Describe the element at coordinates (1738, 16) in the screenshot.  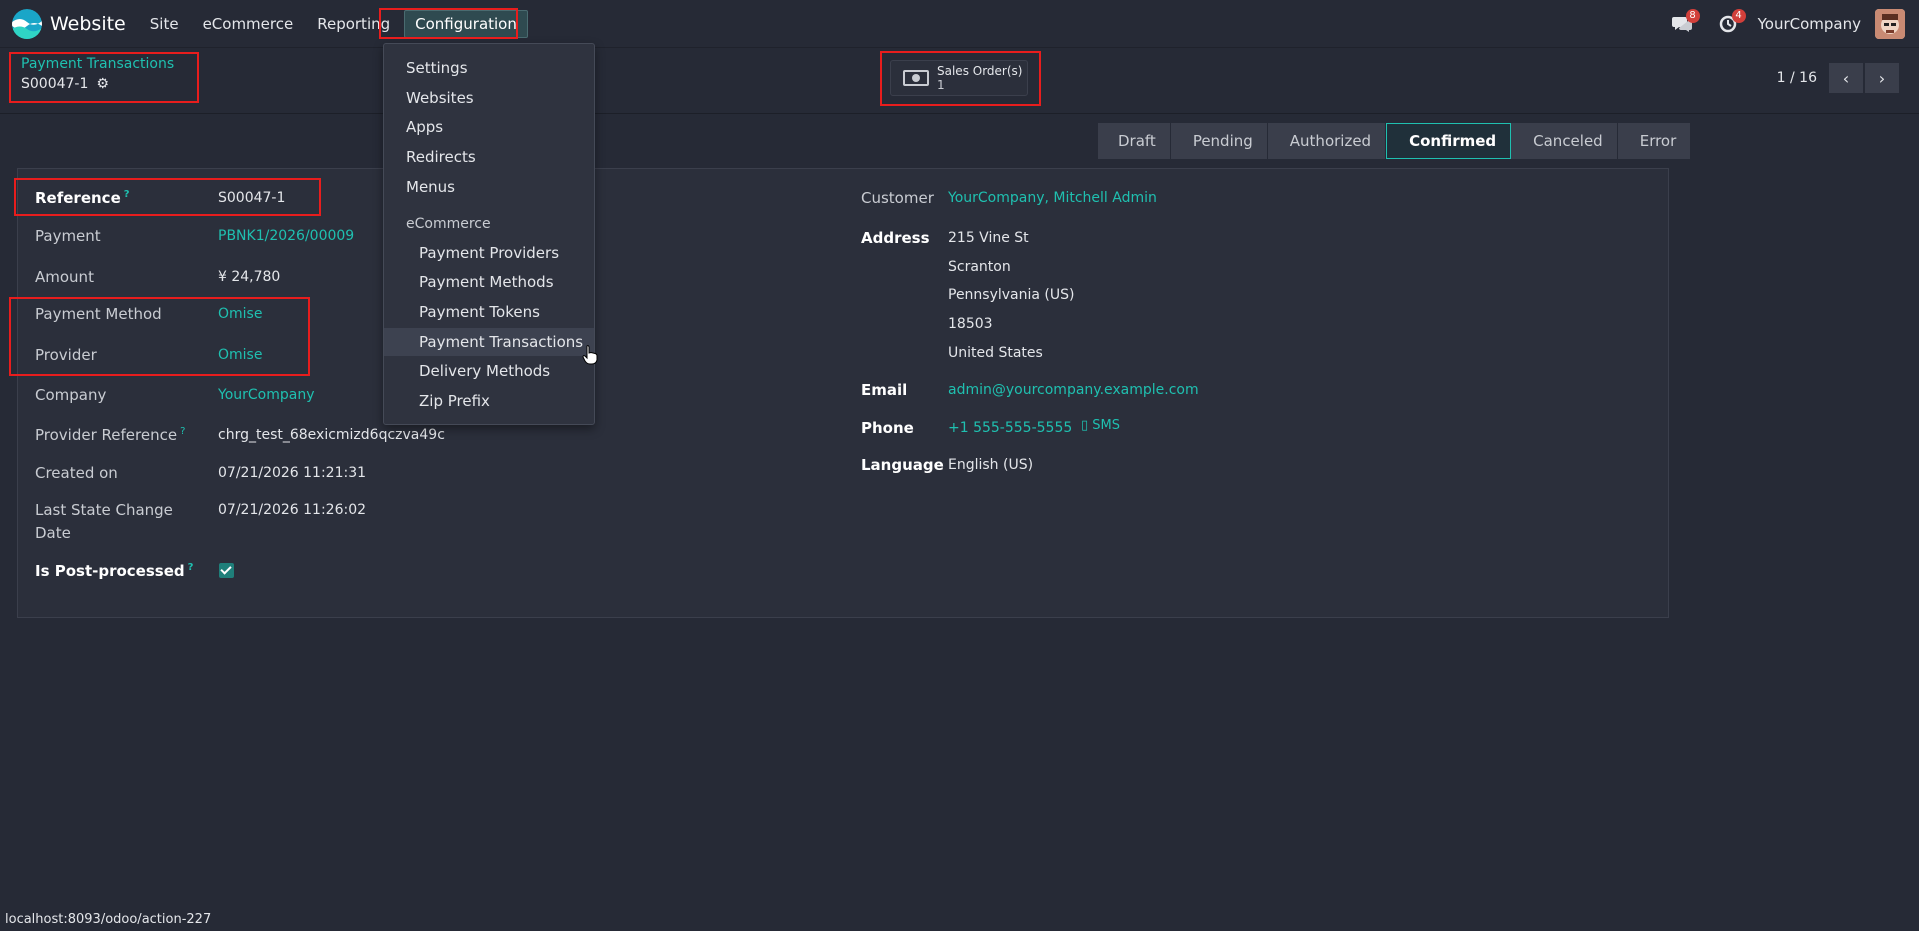
I see `activities-badge: 4` at that location.